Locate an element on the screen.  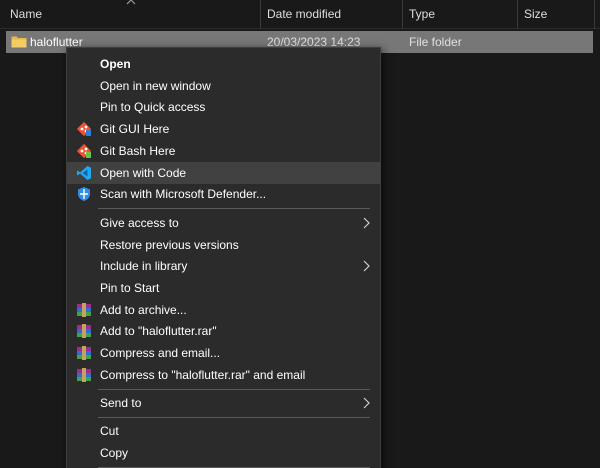
column-type-header: Type is located at coordinates (460, 14).